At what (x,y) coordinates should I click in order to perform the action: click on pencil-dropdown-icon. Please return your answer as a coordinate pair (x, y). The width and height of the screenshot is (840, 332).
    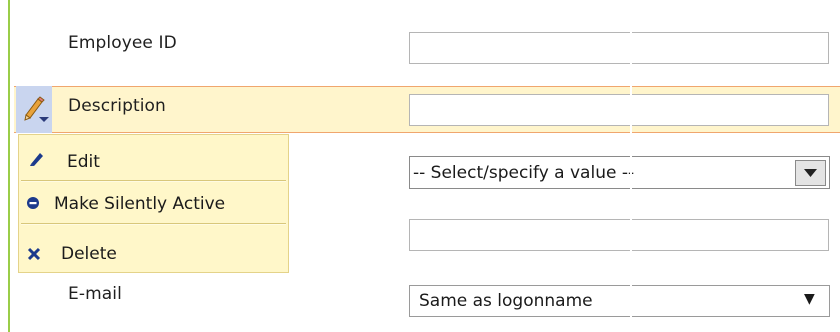
    Looking at the image, I should click on (36, 109).